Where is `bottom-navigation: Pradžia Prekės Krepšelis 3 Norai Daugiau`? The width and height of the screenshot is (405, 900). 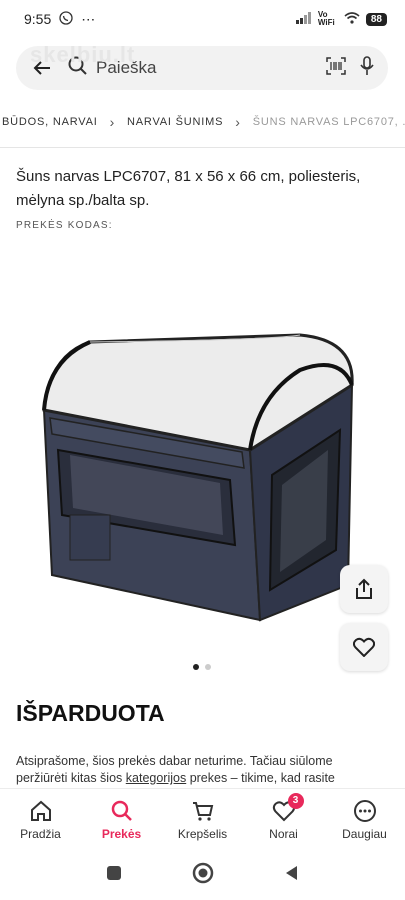
bottom-navigation: Pradžia Prekės Krepšelis 3 Norai Daugiau is located at coordinates (202, 819).